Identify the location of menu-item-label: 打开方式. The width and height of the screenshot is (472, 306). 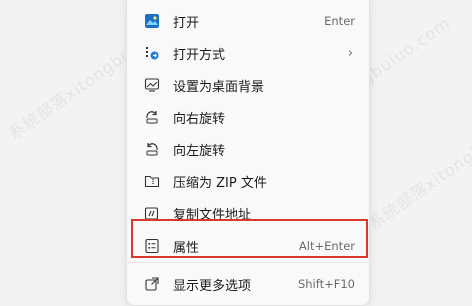
(199, 55).